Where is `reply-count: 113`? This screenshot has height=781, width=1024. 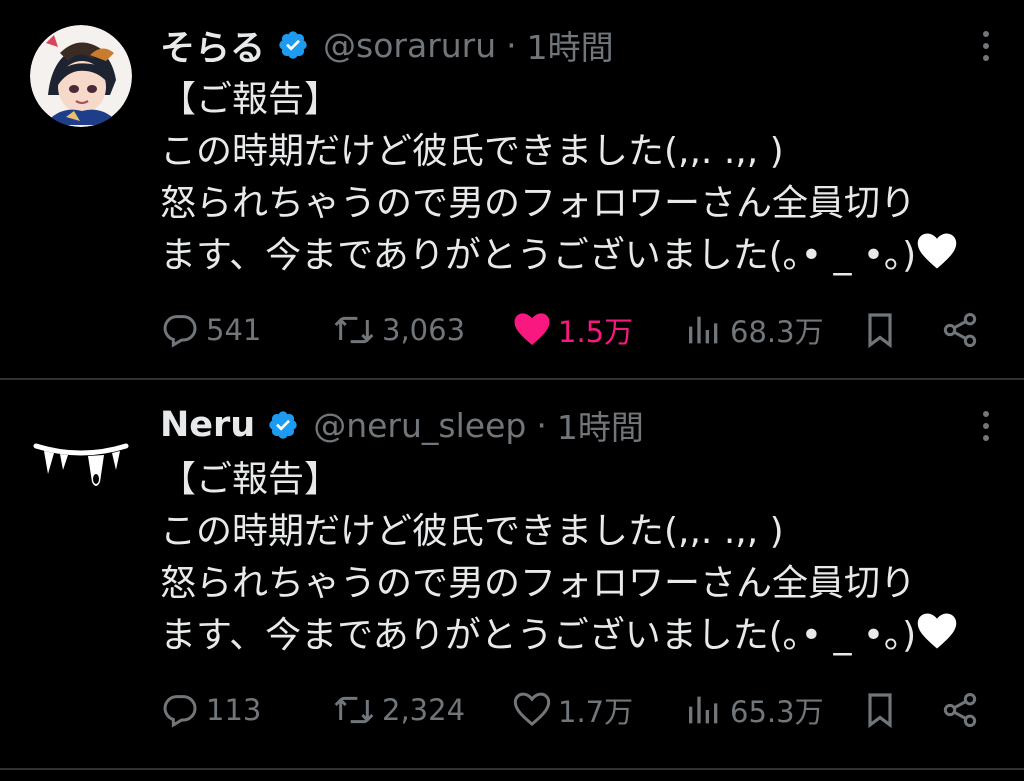
reply-count: 113 is located at coordinates (234, 710).